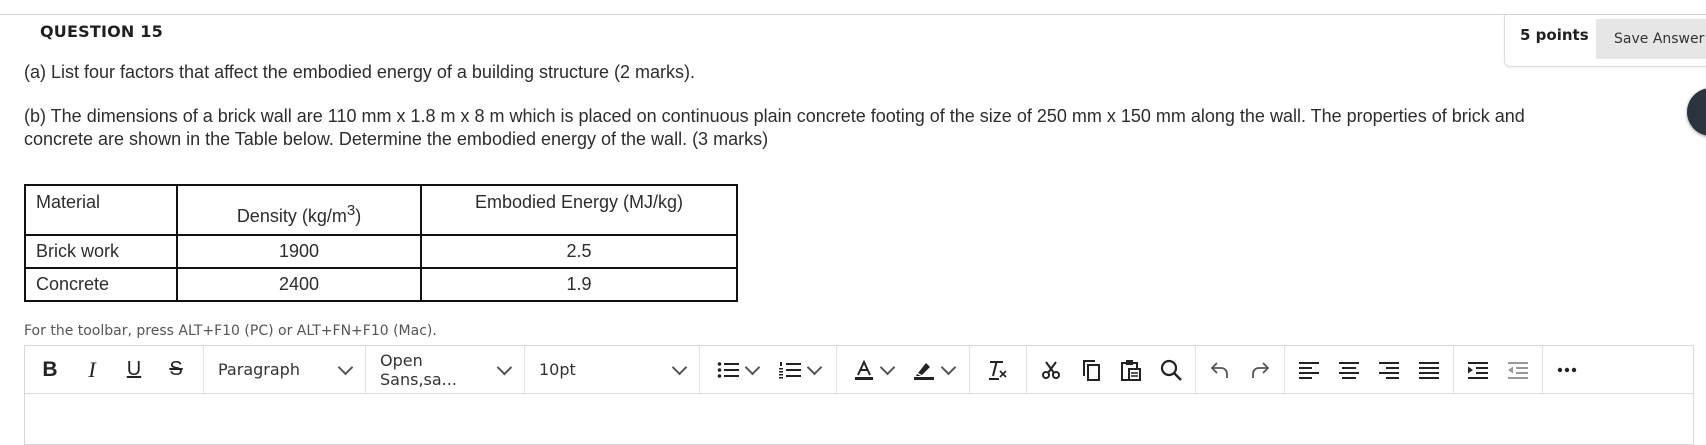 The width and height of the screenshot is (1706, 445). What do you see at coordinates (101, 31) in the screenshot?
I see `question-title: QUESTION 15` at bounding box center [101, 31].